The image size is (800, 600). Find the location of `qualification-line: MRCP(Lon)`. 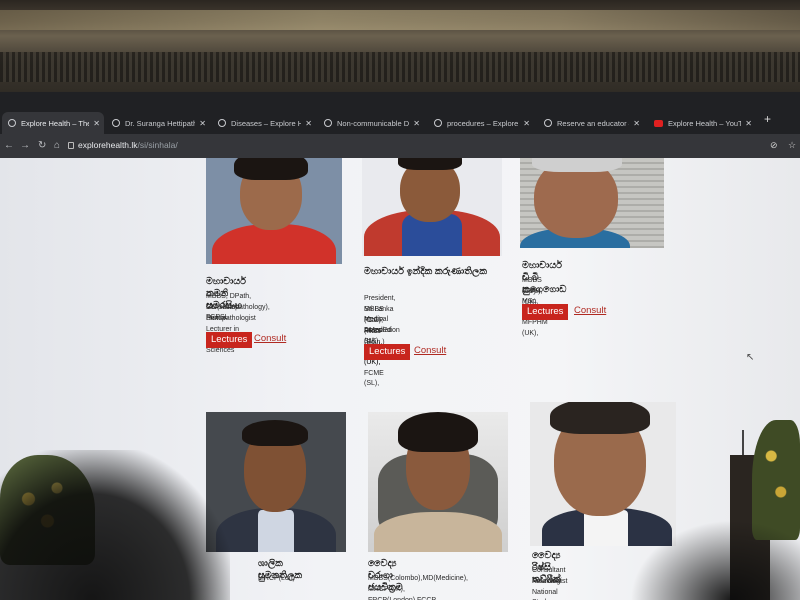

qualification-line: MRCP(Lon) is located at coordinates (276, 578).